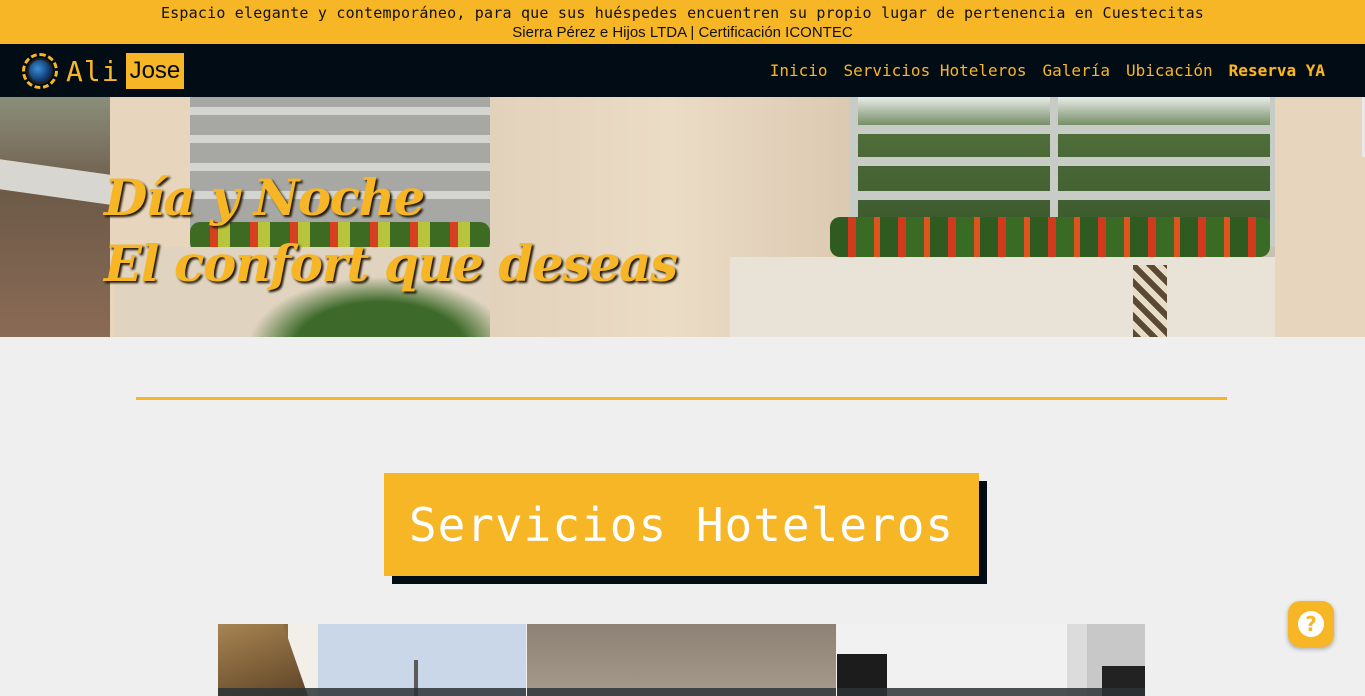  Describe the element at coordinates (155, 71) in the screenshot. I see `logo-text-jose: Jose` at that location.